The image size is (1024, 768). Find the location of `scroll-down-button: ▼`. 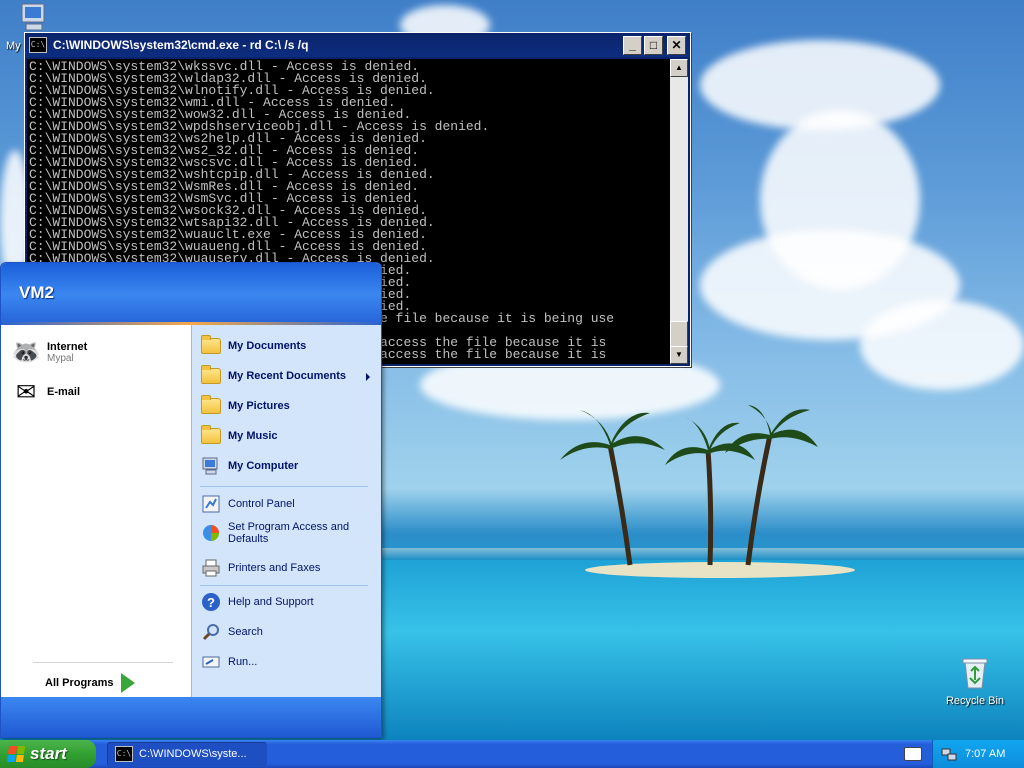

scroll-down-button: ▼ is located at coordinates (679, 355).